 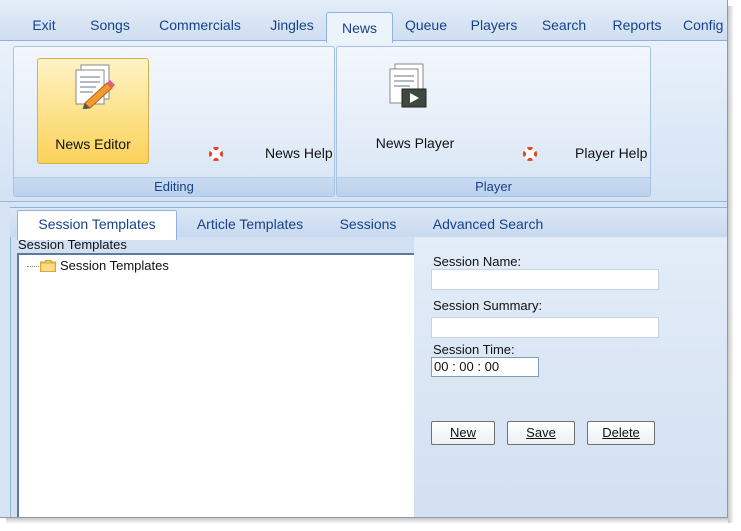 I want to click on tab-players: Players, so click(x=494, y=25).